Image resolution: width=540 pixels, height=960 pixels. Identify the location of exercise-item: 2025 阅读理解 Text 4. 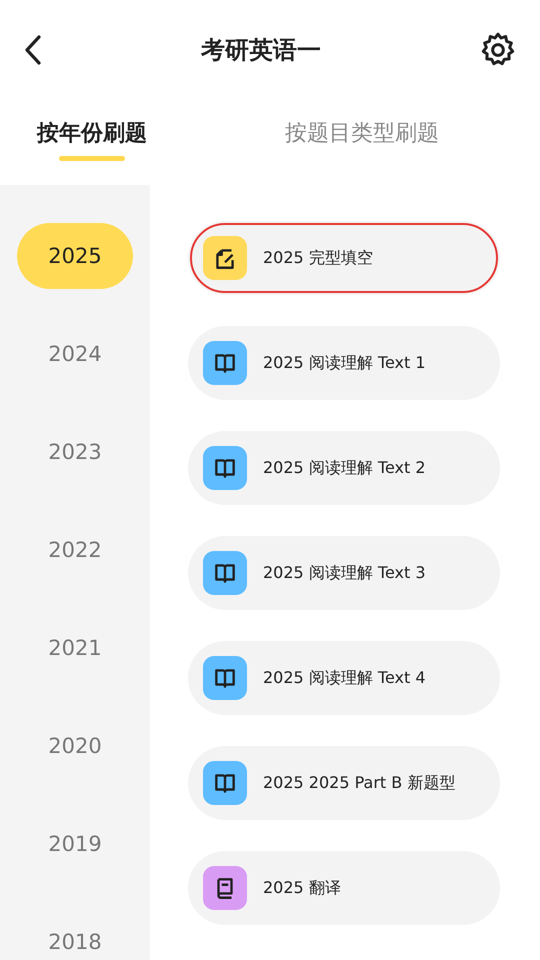
(344, 678).